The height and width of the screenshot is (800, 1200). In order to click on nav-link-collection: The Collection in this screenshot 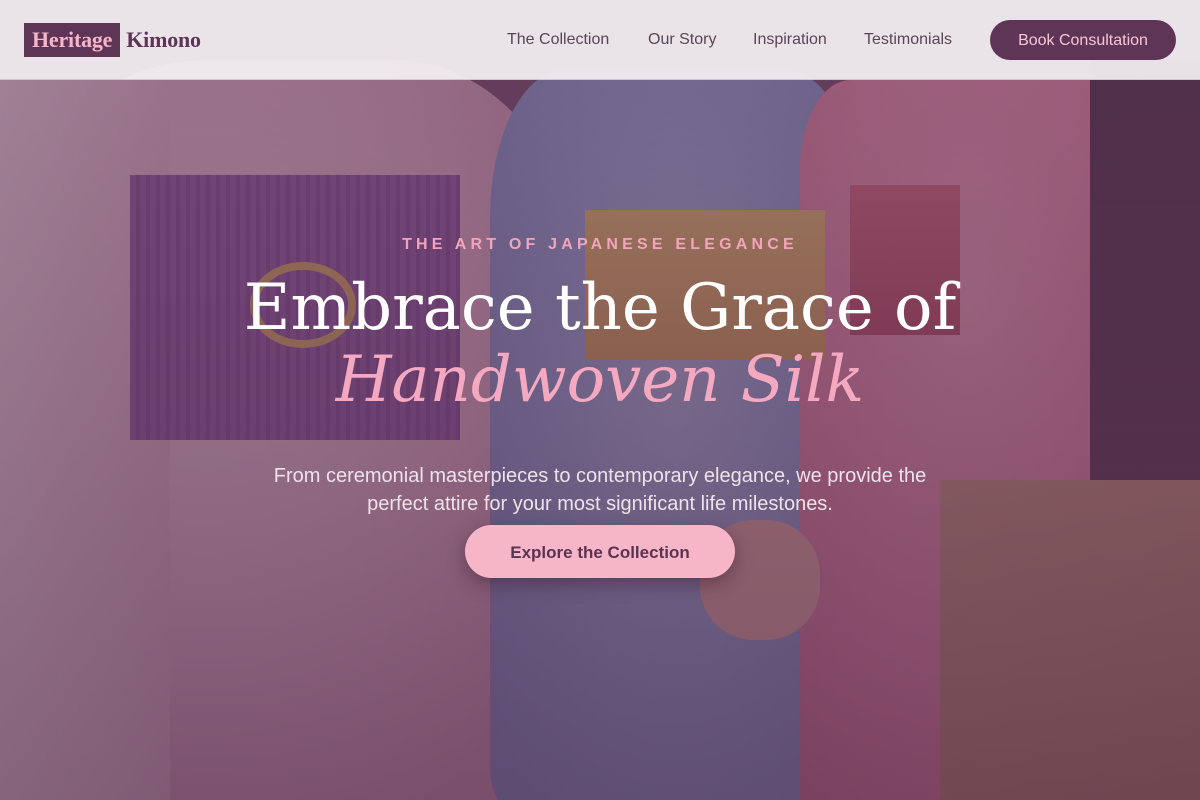, I will do `click(558, 40)`.